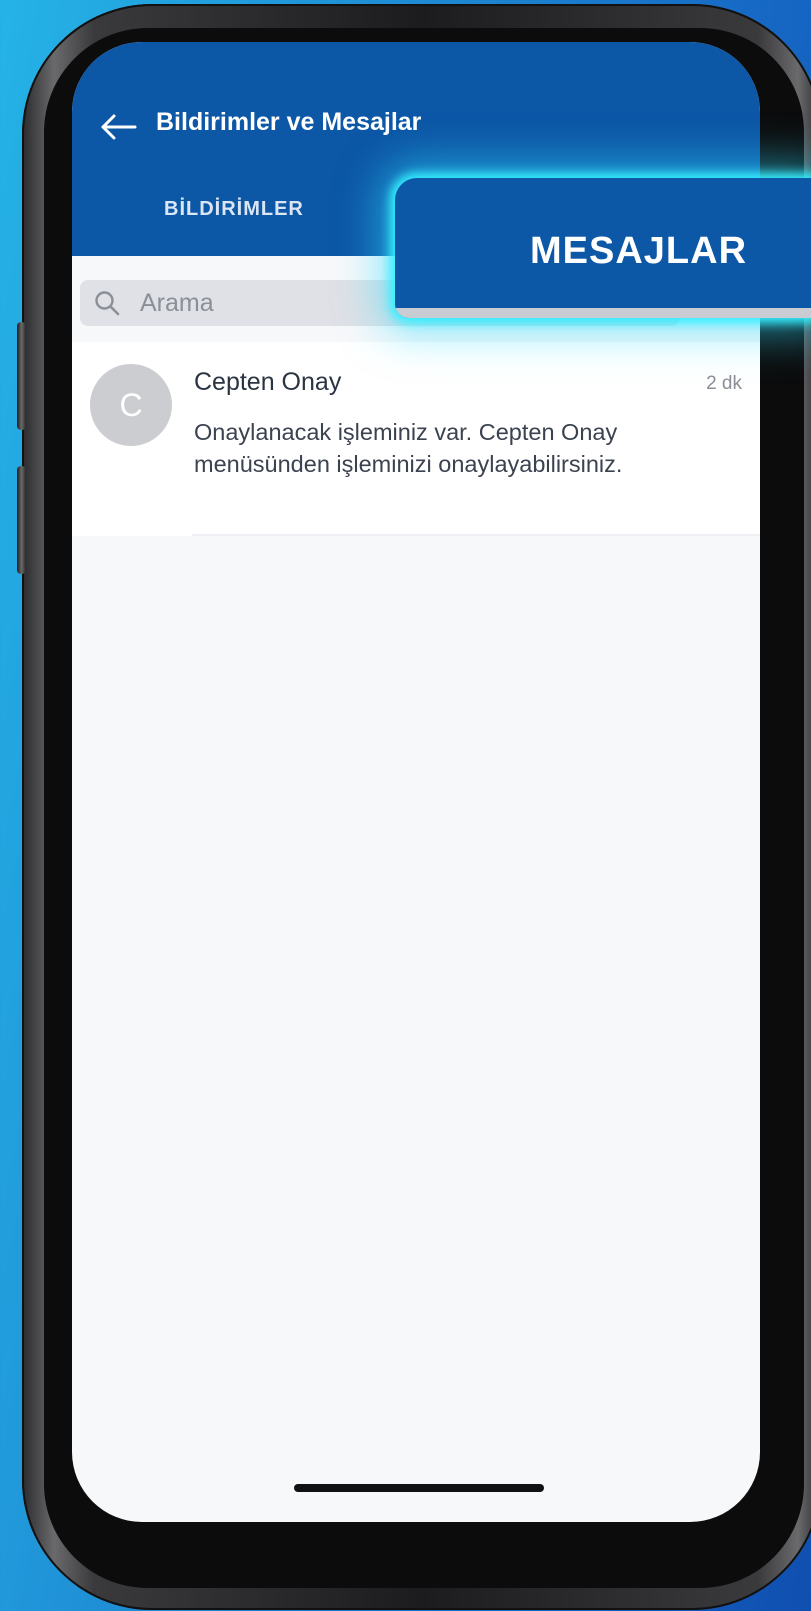 Image resolution: width=811 pixels, height=1611 pixels. I want to click on volume-down-button, so click(21, 520).